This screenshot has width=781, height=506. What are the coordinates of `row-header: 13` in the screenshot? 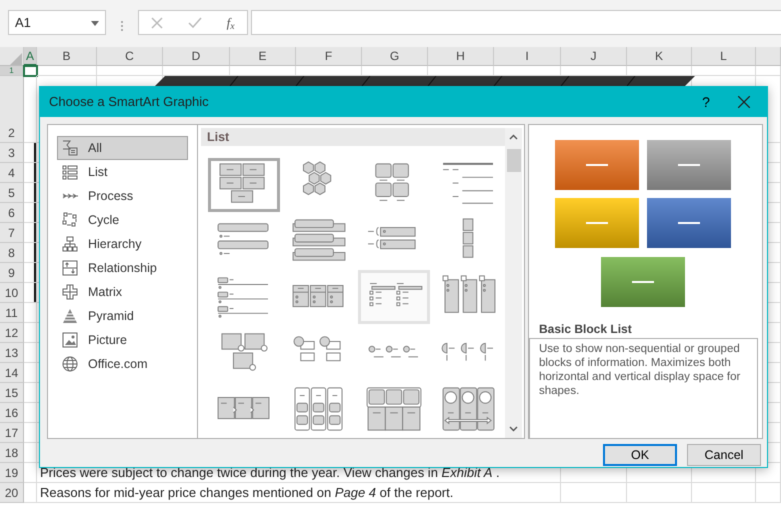 It's located at (12, 353).